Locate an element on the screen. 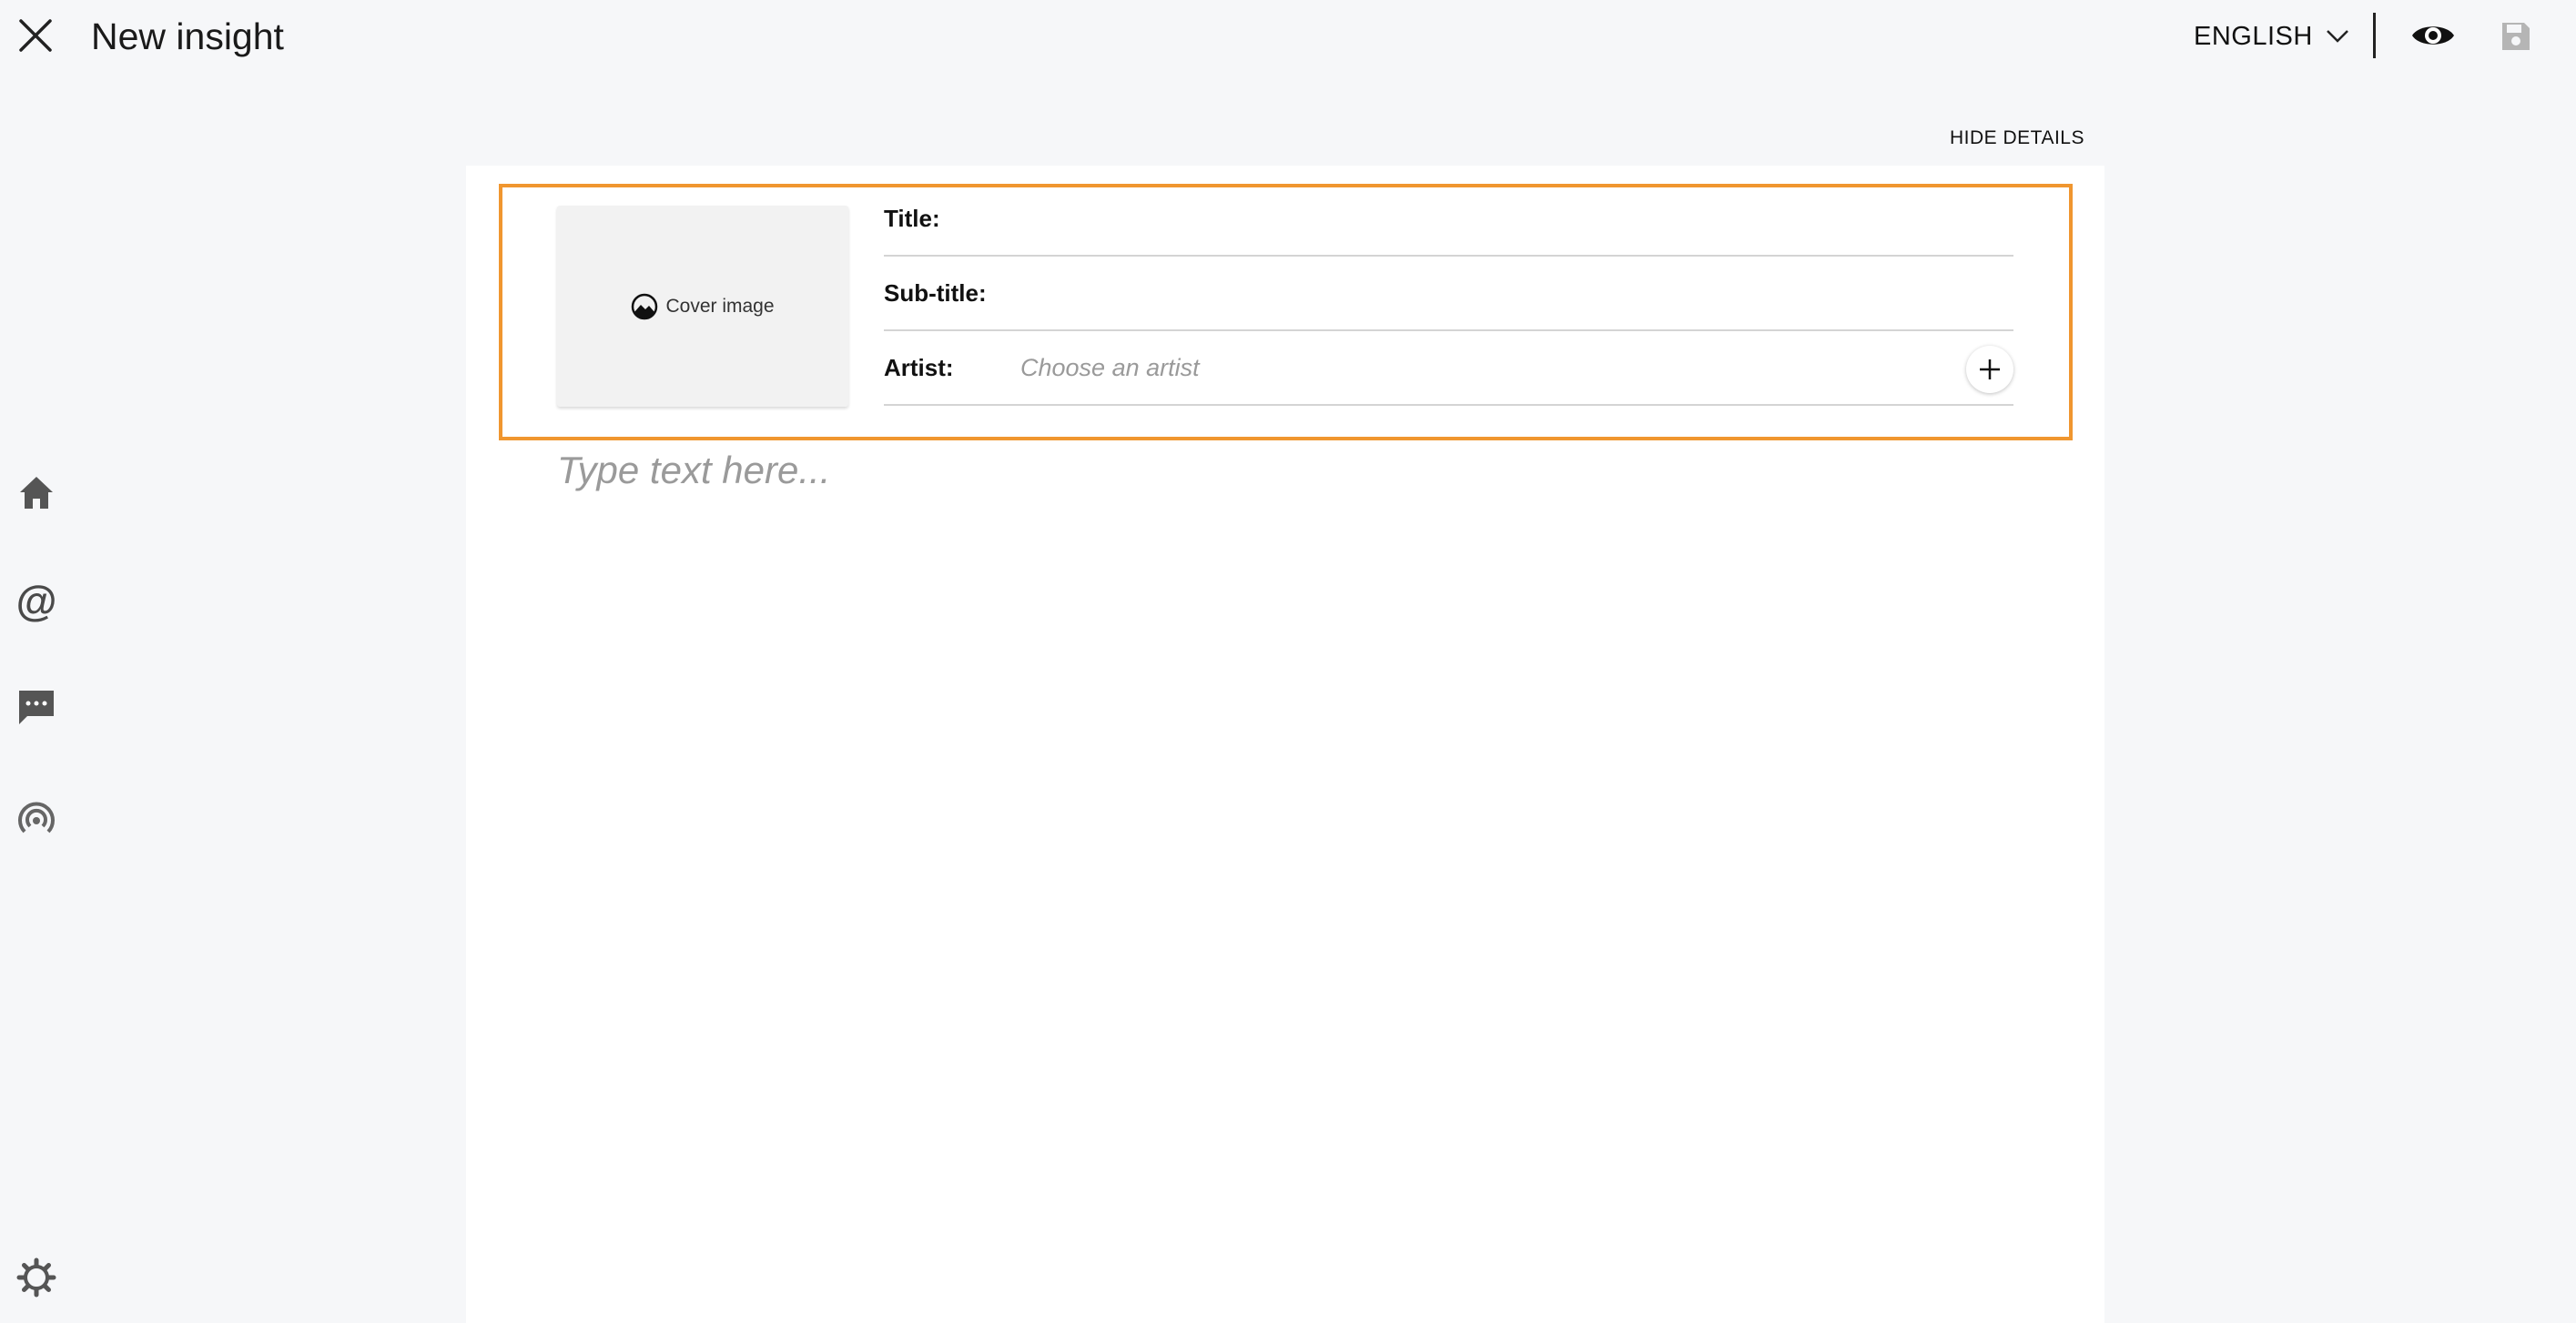 This screenshot has height=1323, width=2576. artist-field-row: Artist: is located at coordinates (1448, 368).